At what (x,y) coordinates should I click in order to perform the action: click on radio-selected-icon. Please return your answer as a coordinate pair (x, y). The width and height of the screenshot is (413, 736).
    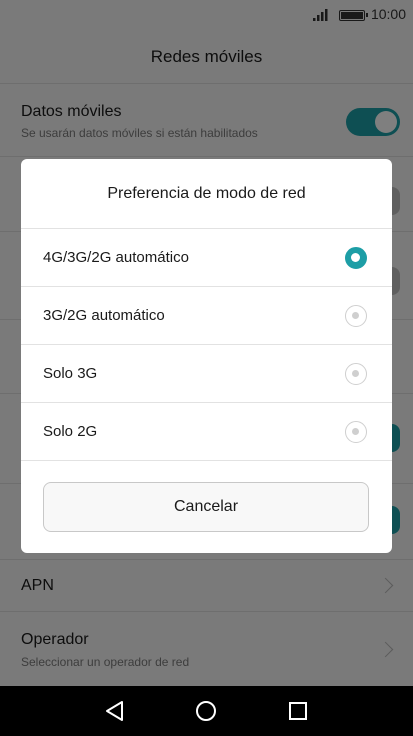
    Looking at the image, I should click on (356, 258).